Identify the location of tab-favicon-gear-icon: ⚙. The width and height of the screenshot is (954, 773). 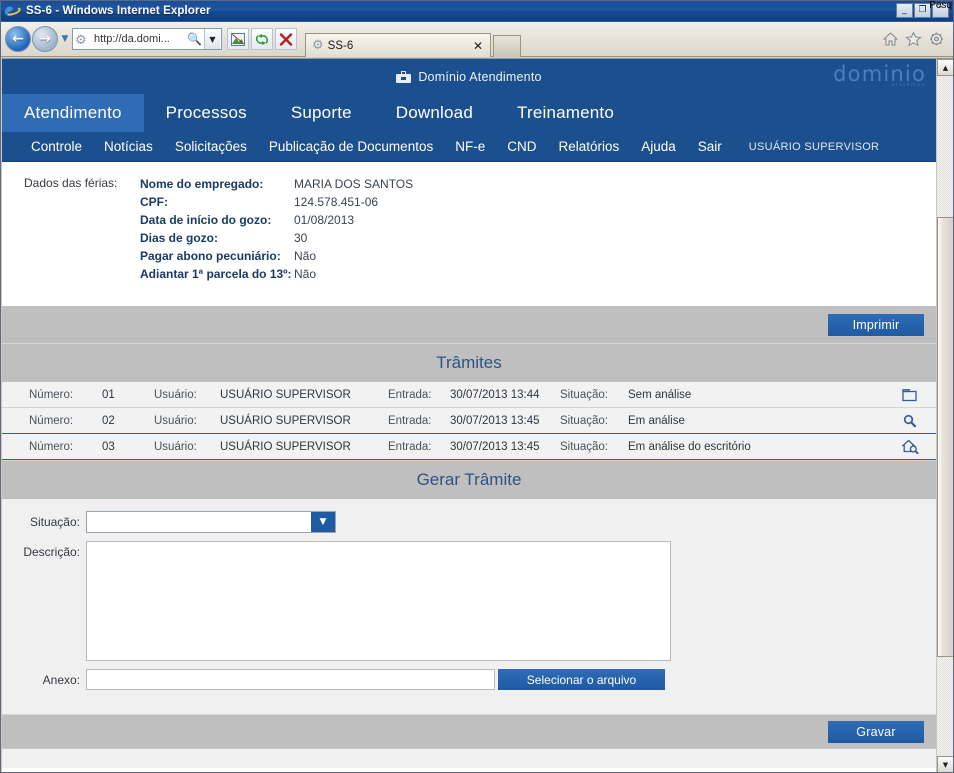
(318, 45).